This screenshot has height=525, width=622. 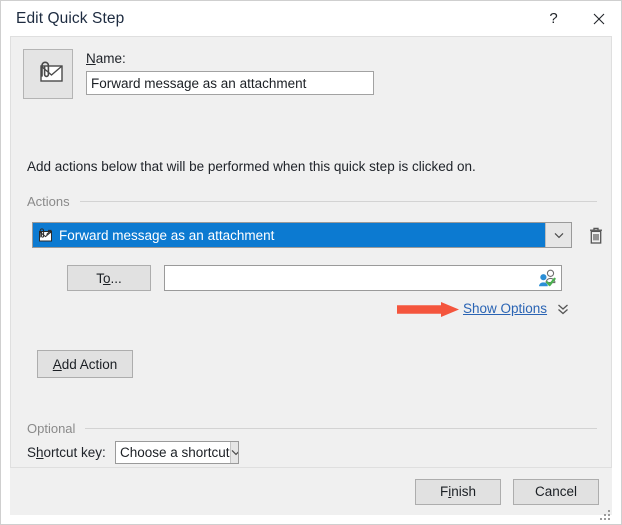 I want to click on shortcut-key-combobox: Choose a shortcut, so click(x=177, y=452).